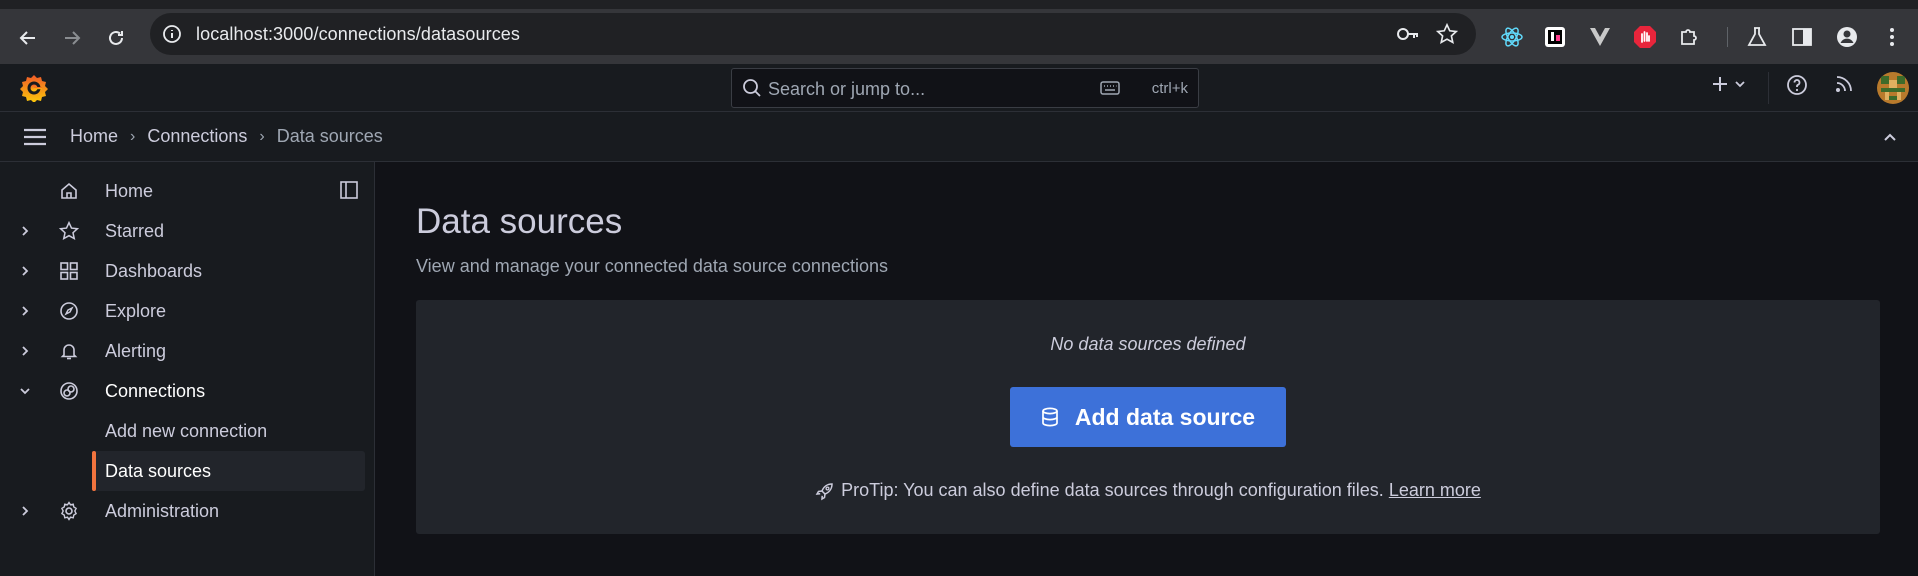 The height and width of the screenshot is (576, 1918). I want to click on sidebar-item-add-new-connection: Add new connection, so click(228, 431).